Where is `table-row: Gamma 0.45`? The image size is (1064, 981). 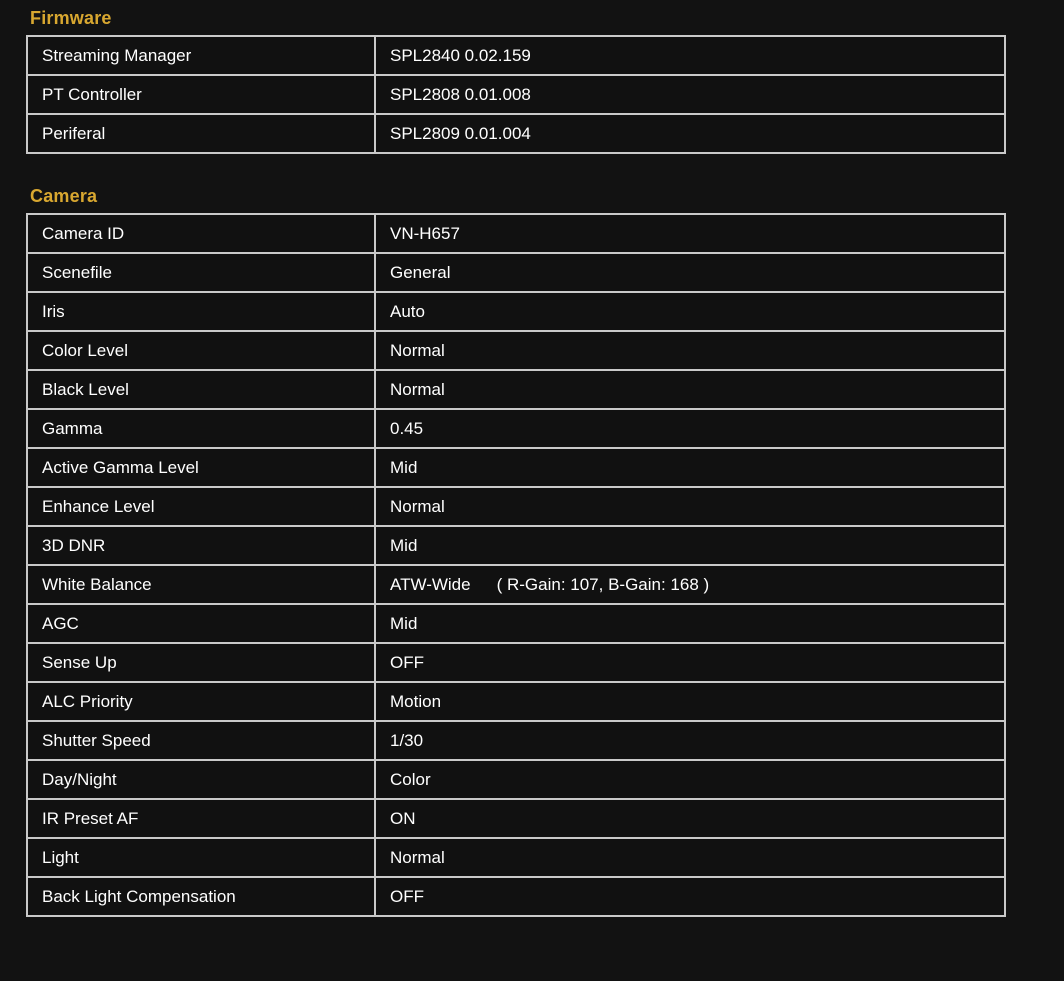 table-row: Gamma 0.45 is located at coordinates (516, 429).